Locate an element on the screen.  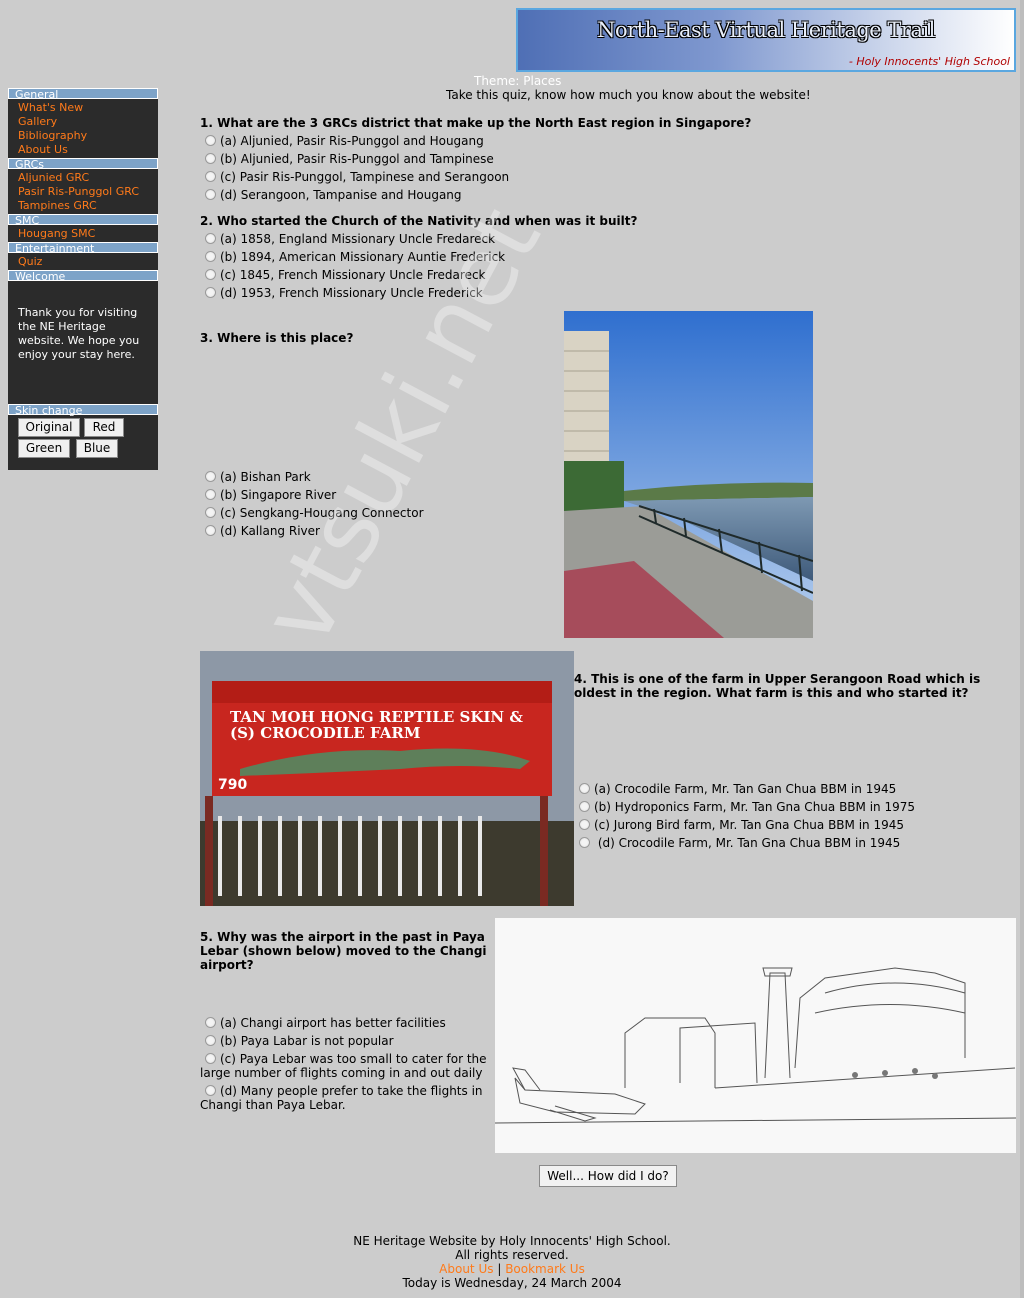
footer-rights: All rights reserved. is located at coordinates (512, 1255).